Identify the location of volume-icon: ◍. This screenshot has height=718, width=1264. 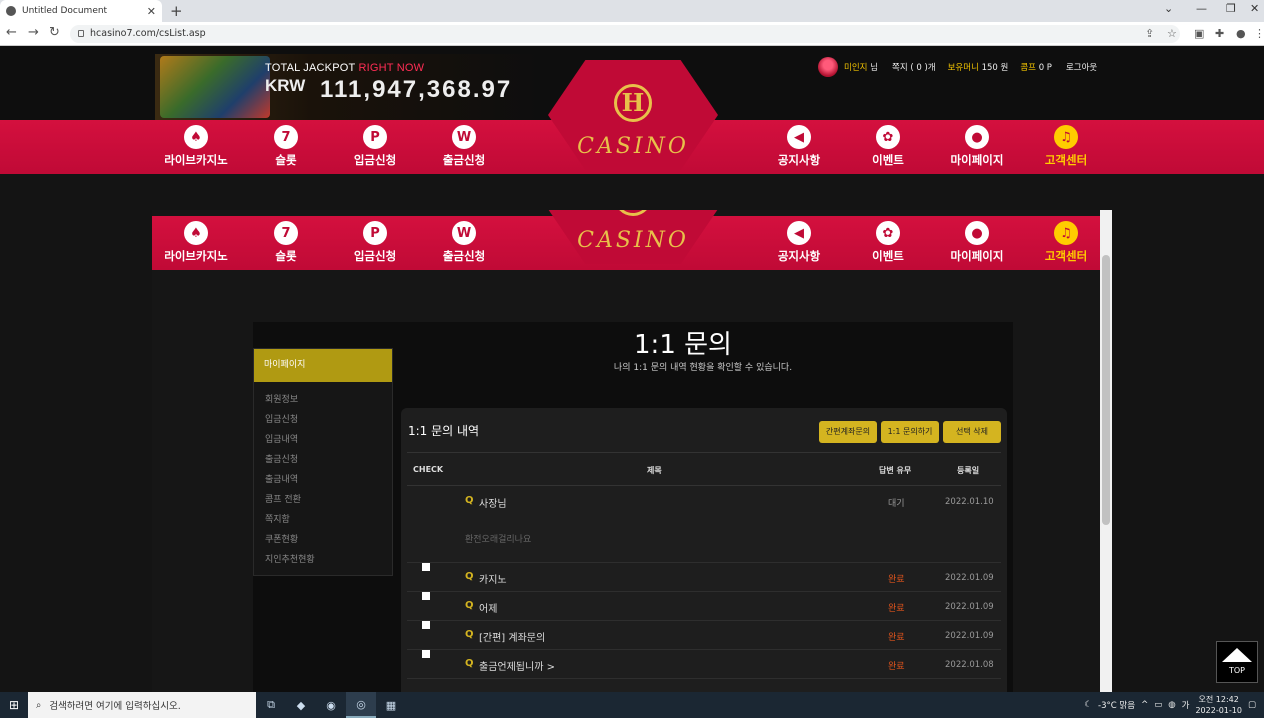
(1171, 705).